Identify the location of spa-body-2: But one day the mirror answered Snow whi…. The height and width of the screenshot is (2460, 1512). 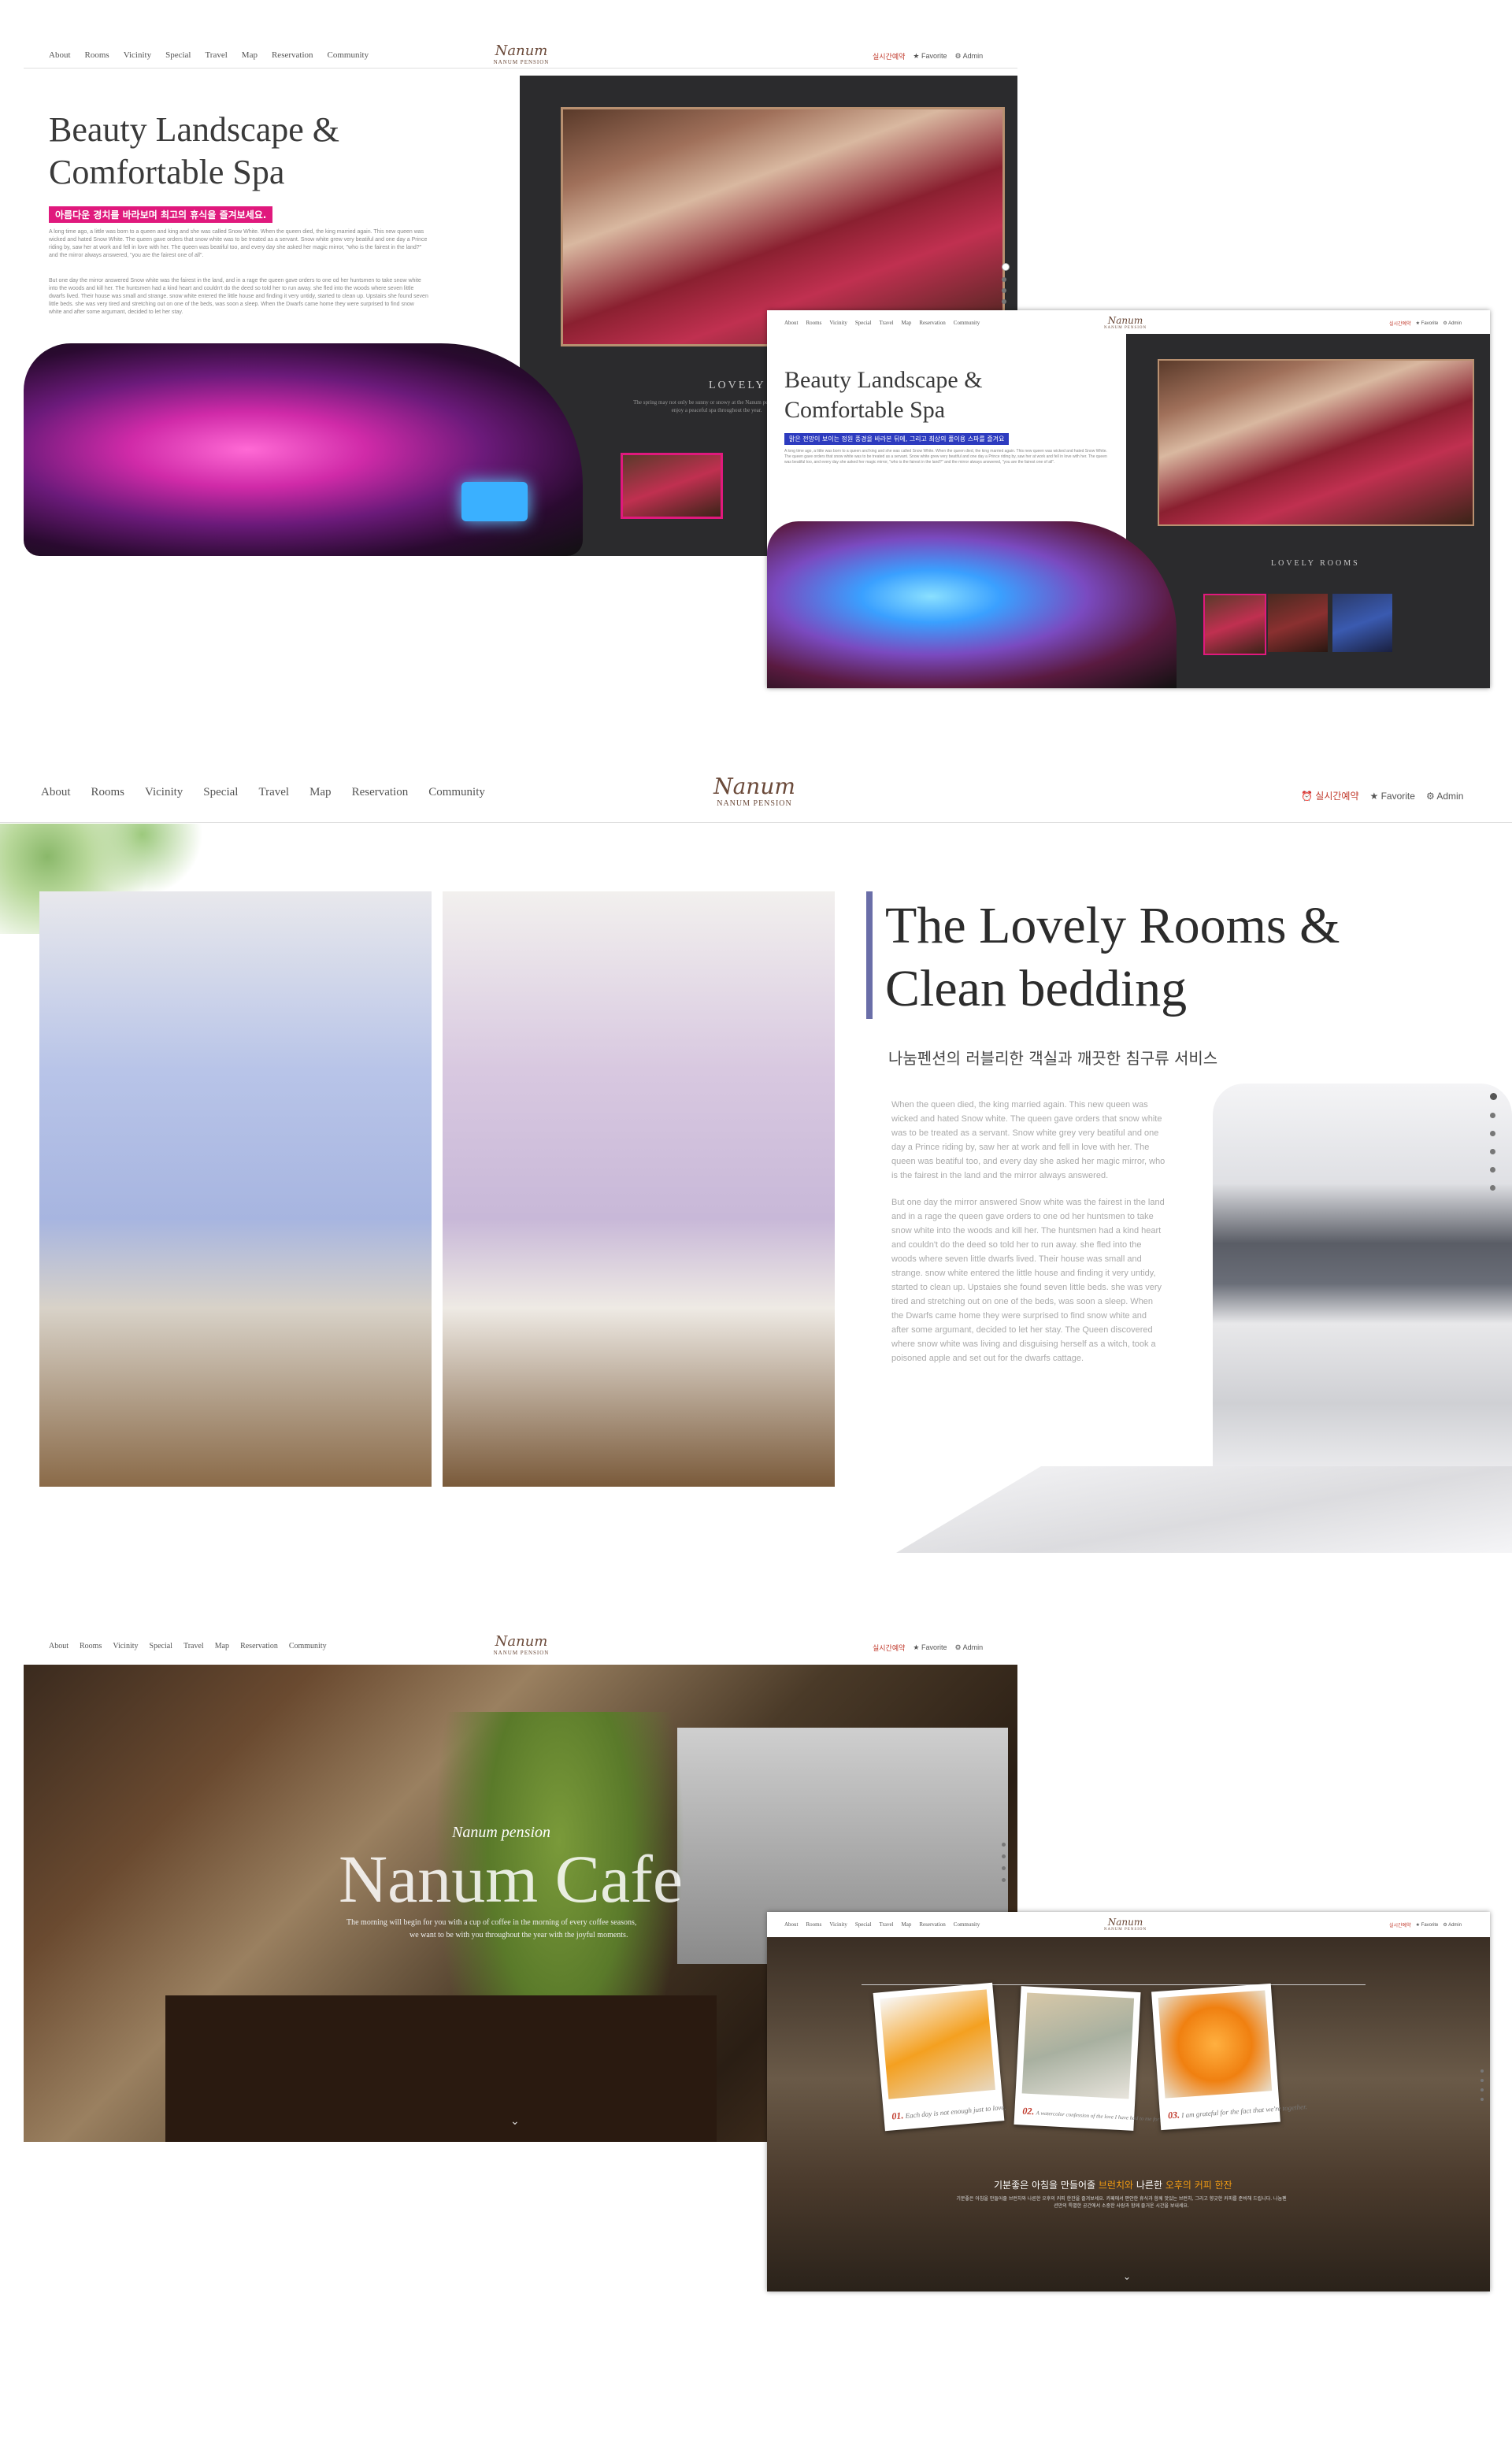
(238, 297).